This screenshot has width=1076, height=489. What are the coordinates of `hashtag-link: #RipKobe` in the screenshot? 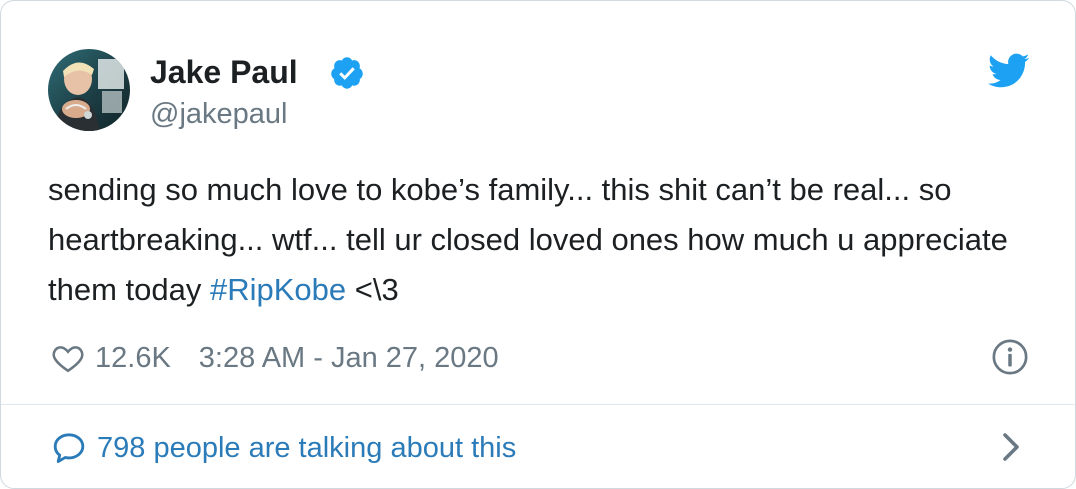 It's located at (278, 289).